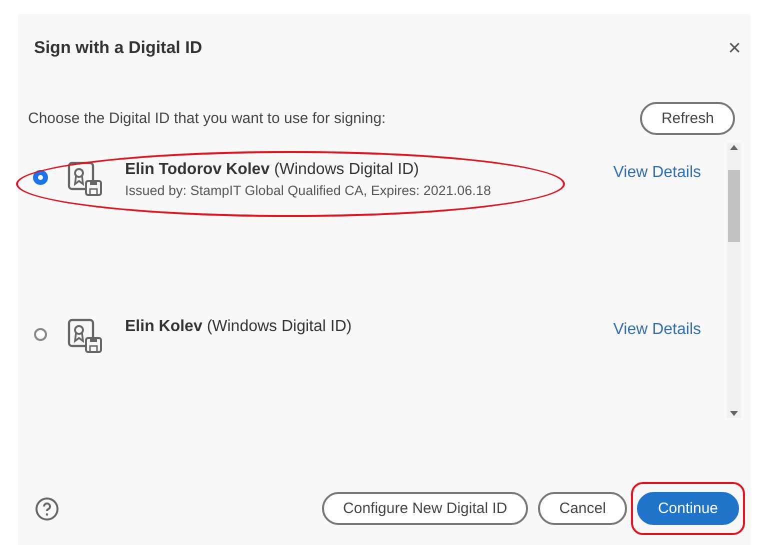  What do you see at coordinates (308, 190) in the screenshot?
I see `id-issuer: Issued by: StampIT Global Qualified CA, Expires: 2021.06.18` at bounding box center [308, 190].